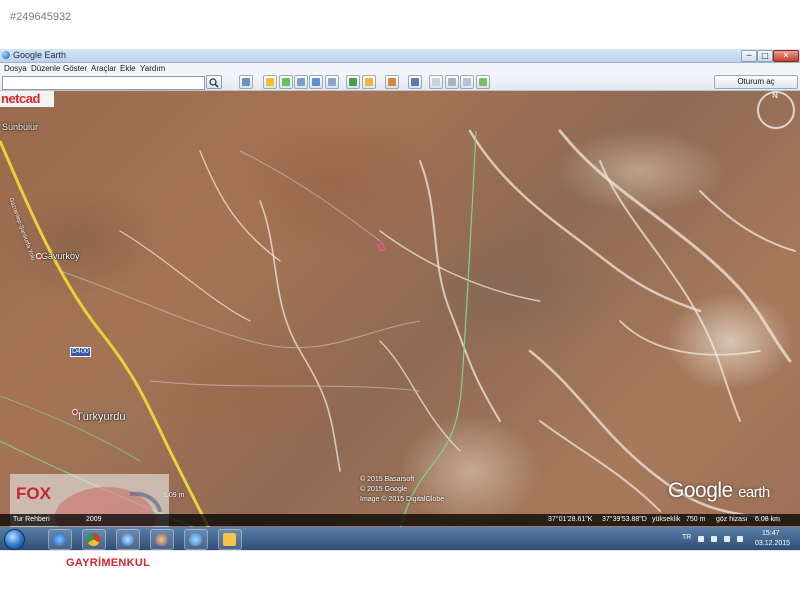 This screenshot has width=800, height=600. Describe the element at coordinates (727, 539) in the screenshot. I see `tray-volume-icon` at that location.